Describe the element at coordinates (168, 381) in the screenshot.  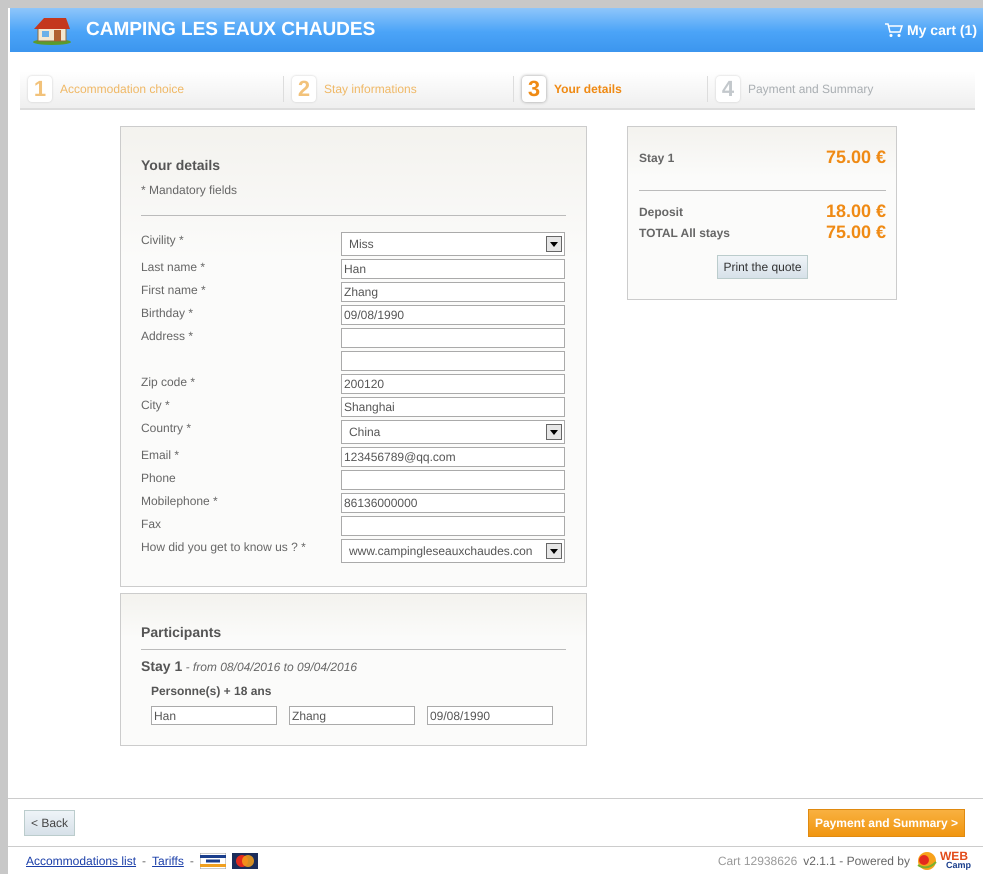
I see `field-label: Zip code *` at that location.